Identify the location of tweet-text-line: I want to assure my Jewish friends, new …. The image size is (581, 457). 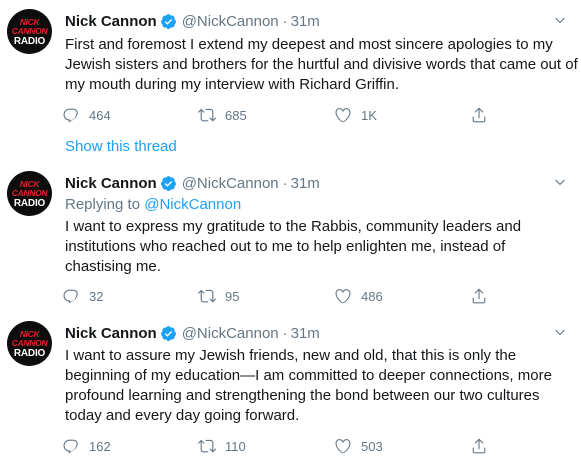
(291, 355).